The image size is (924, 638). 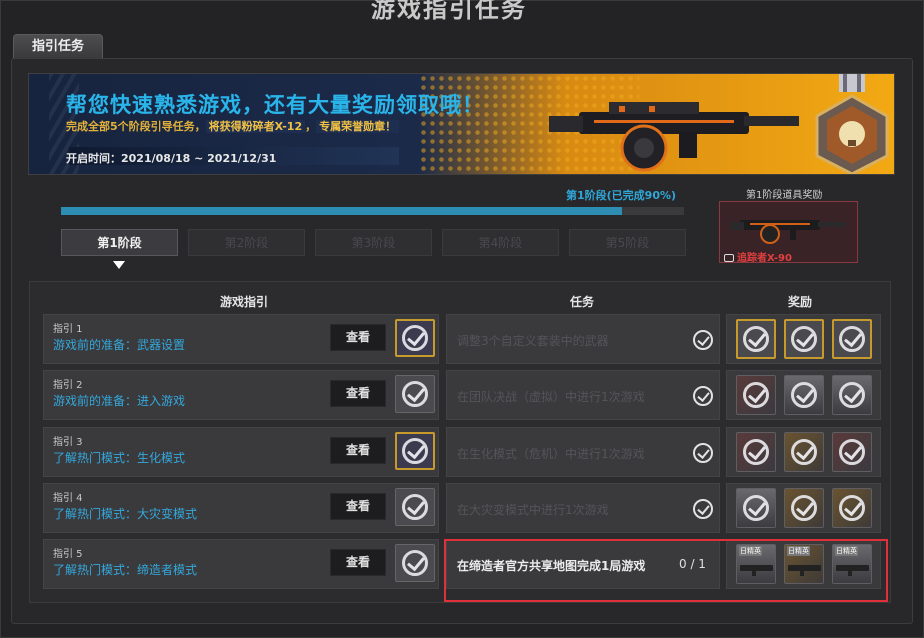 What do you see at coordinates (674, 137) in the screenshot?
I see `rifle-image` at bounding box center [674, 137].